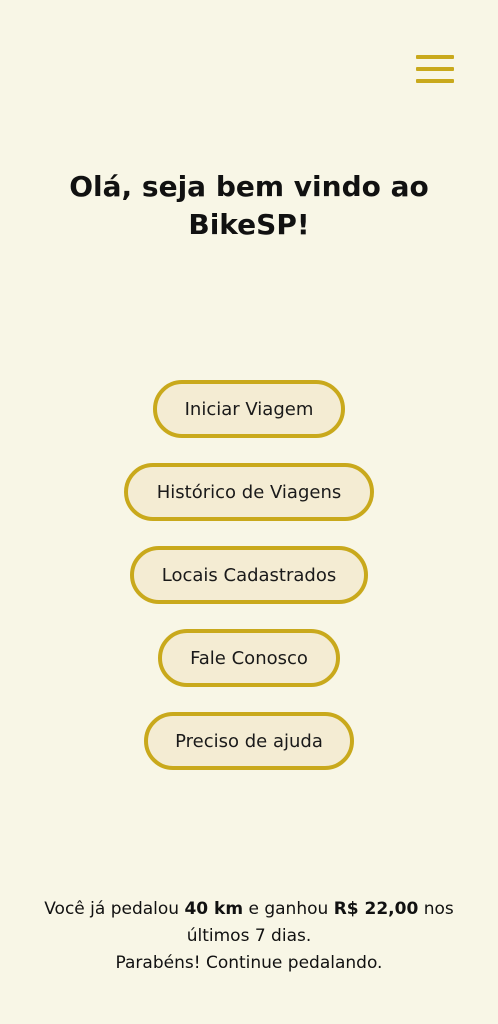 The image size is (498, 1024). Describe the element at coordinates (435, 81) in the screenshot. I see `menu-bar-bottom` at that location.